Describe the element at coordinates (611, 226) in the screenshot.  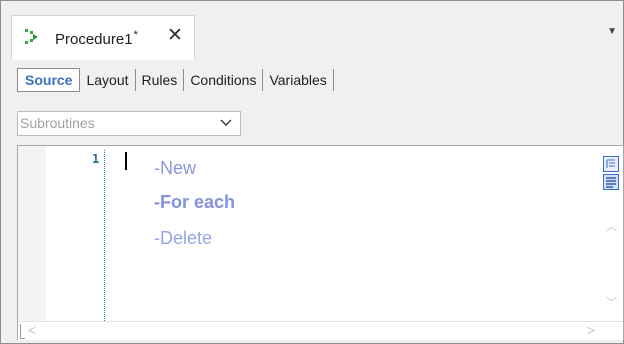
I see `scroll-up-icon: ︿` at that location.